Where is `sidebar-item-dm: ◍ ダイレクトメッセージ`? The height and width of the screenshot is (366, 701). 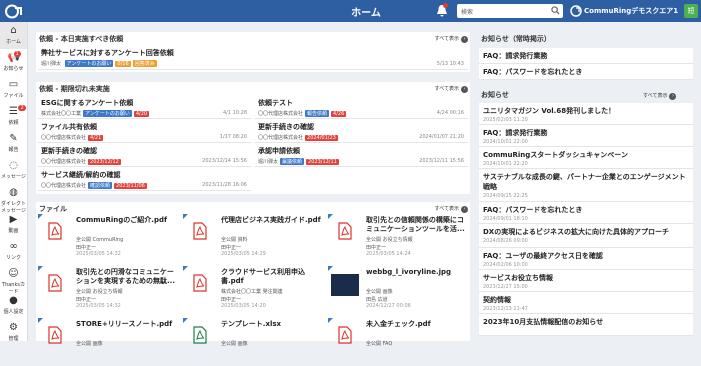
sidebar-item-dm: ◍ ダイレクトメッセージ is located at coordinates (13, 199).